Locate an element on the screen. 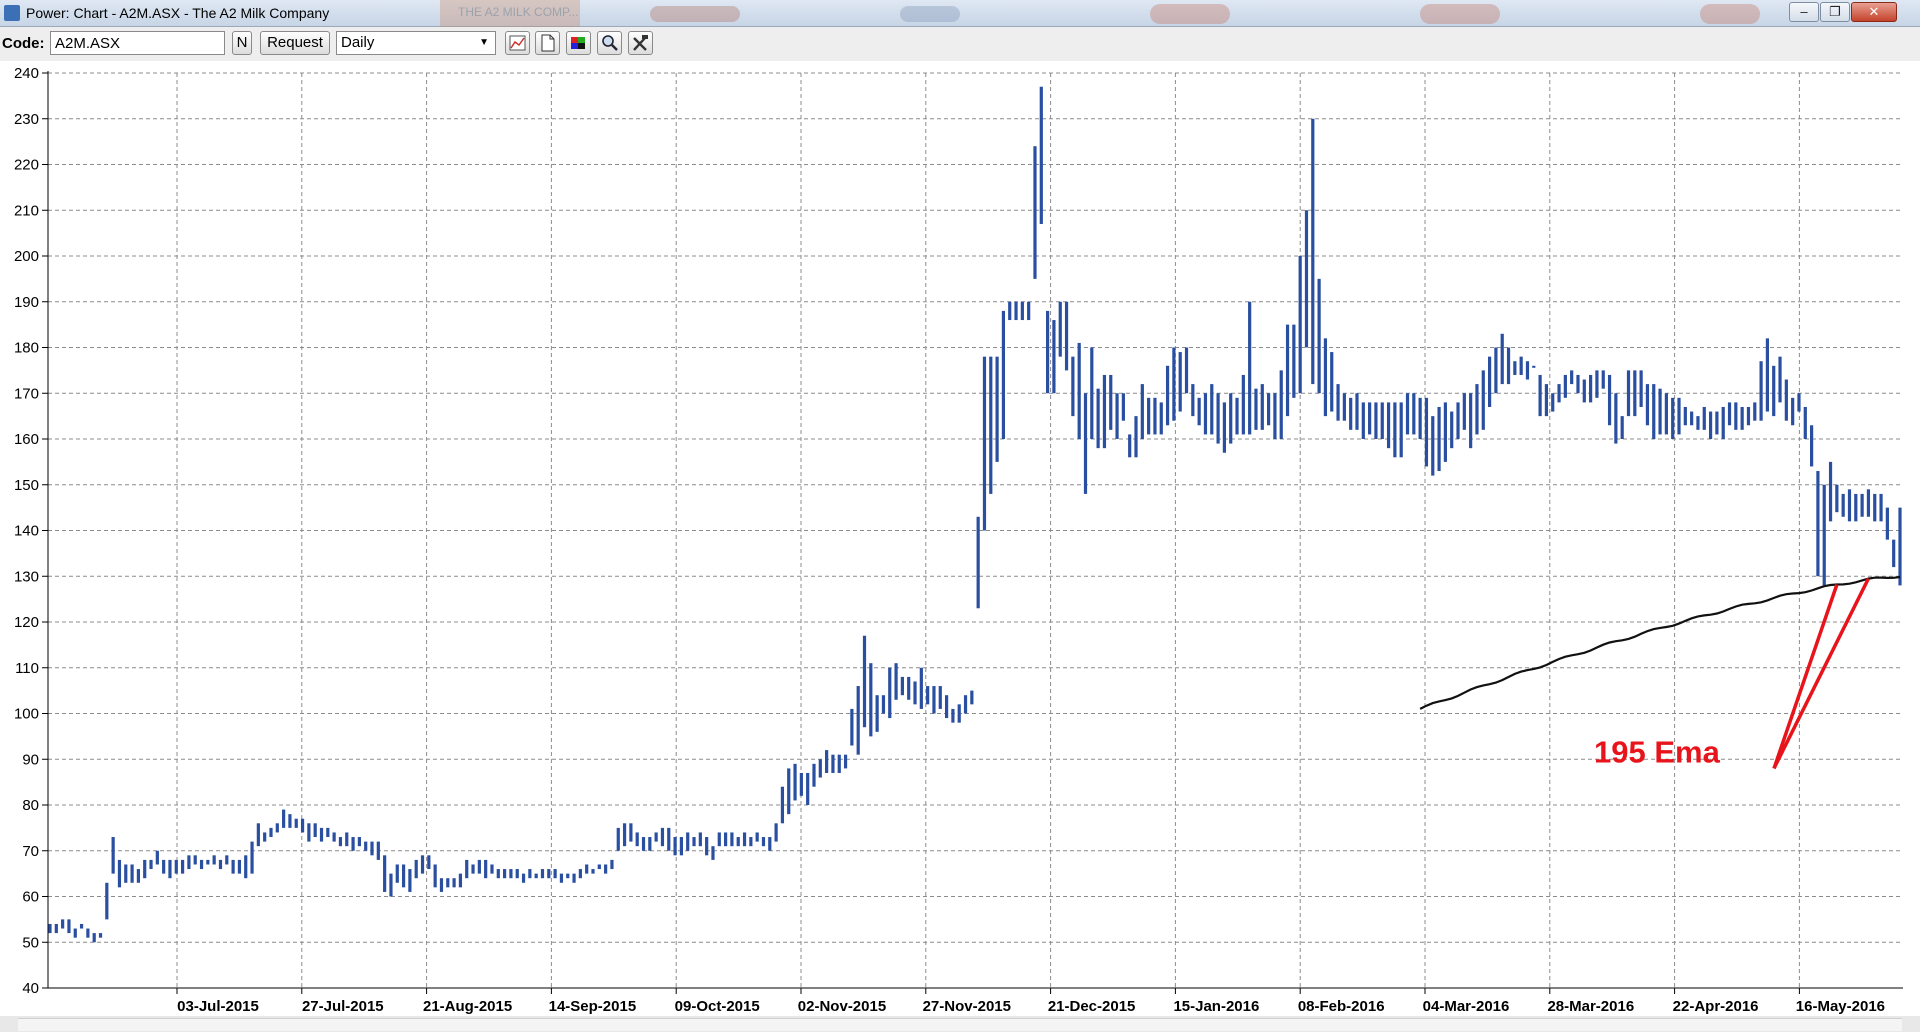  minimize-button: – is located at coordinates (1804, 12).